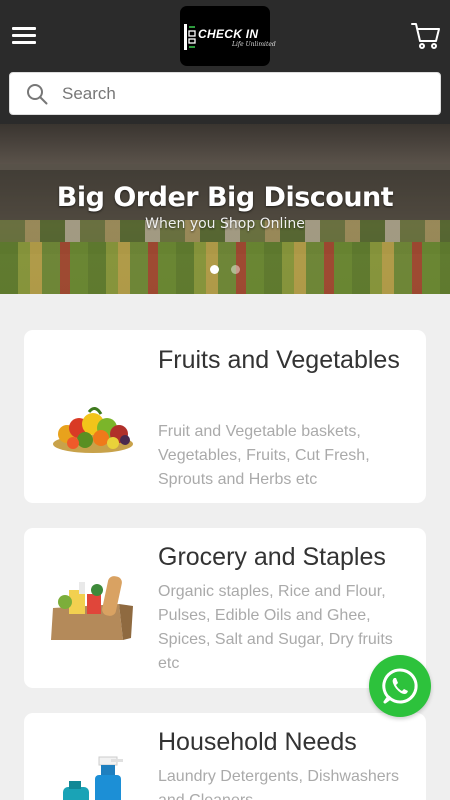  Describe the element at coordinates (225, 224) in the screenshot. I see `banner-subline: When you Shop Online` at that location.